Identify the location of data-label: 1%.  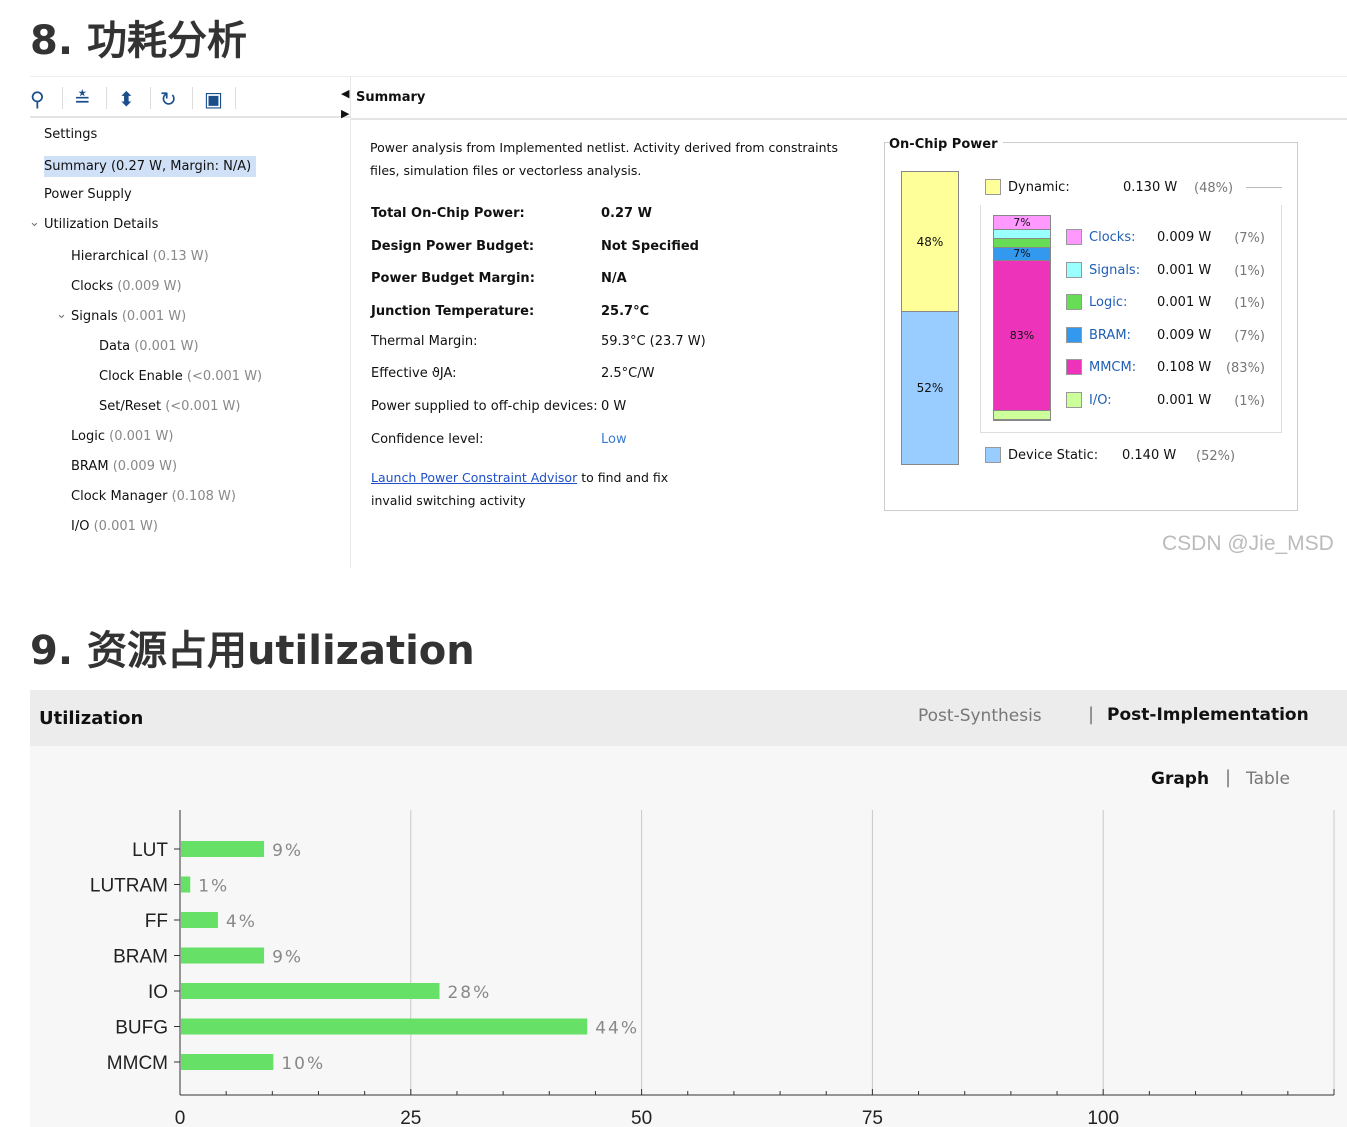
(213, 887).